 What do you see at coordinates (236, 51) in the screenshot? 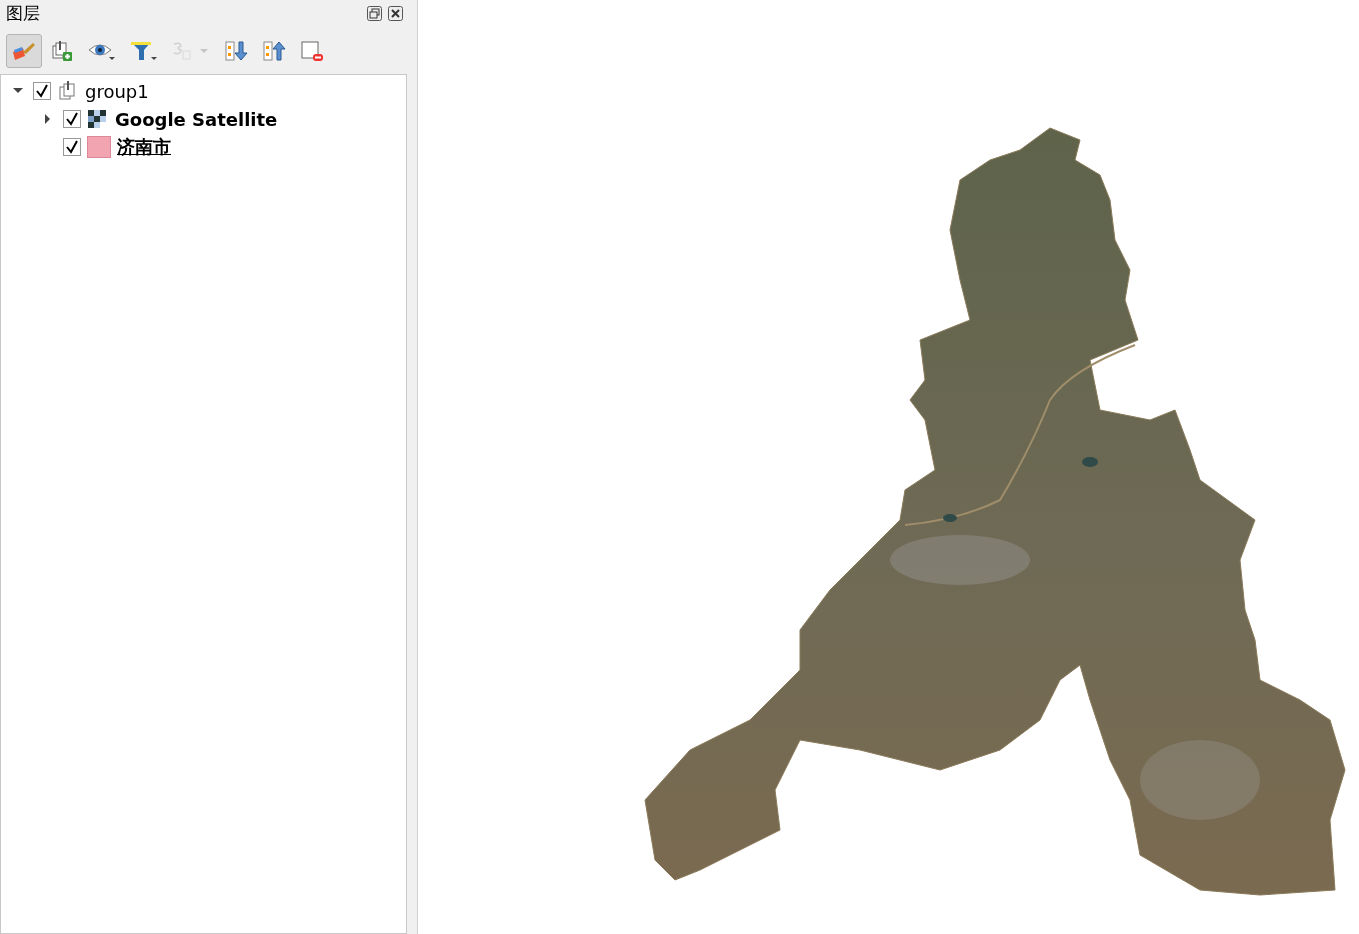
I see `arrow-down-icon` at bounding box center [236, 51].